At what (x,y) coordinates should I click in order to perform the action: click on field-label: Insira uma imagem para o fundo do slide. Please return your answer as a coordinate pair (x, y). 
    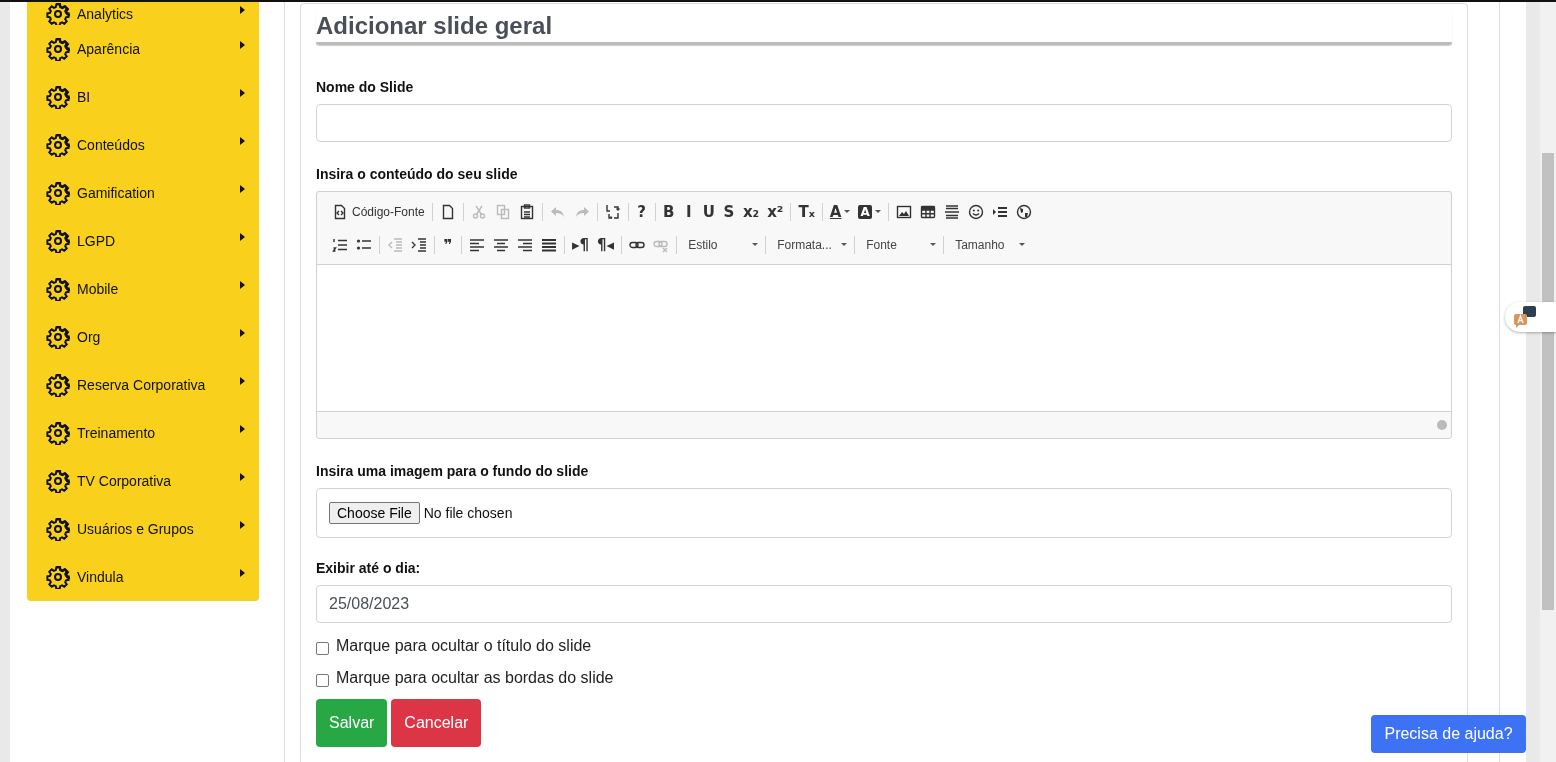
    Looking at the image, I should click on (453, 471).